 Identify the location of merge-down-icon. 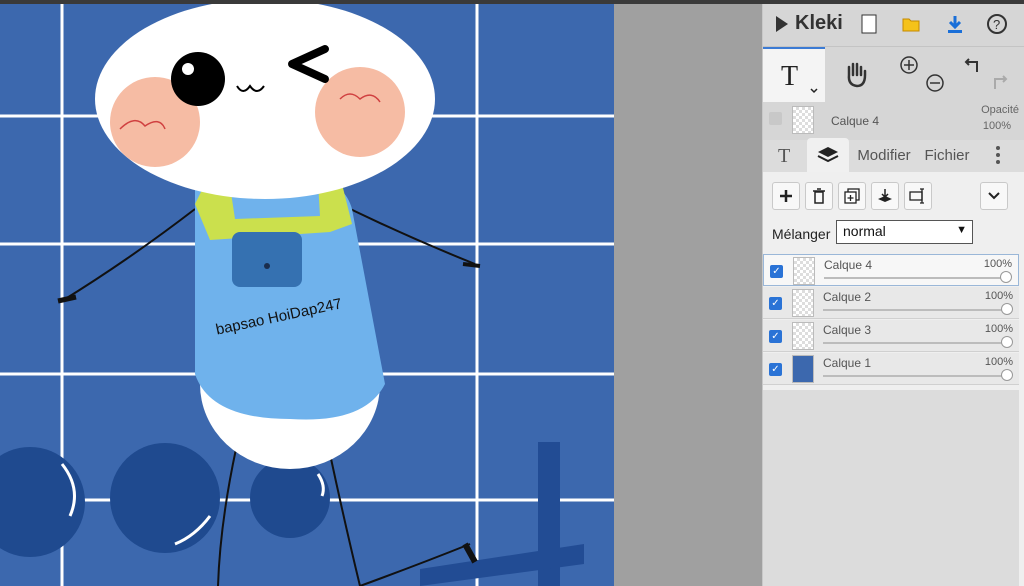
(885, 195).